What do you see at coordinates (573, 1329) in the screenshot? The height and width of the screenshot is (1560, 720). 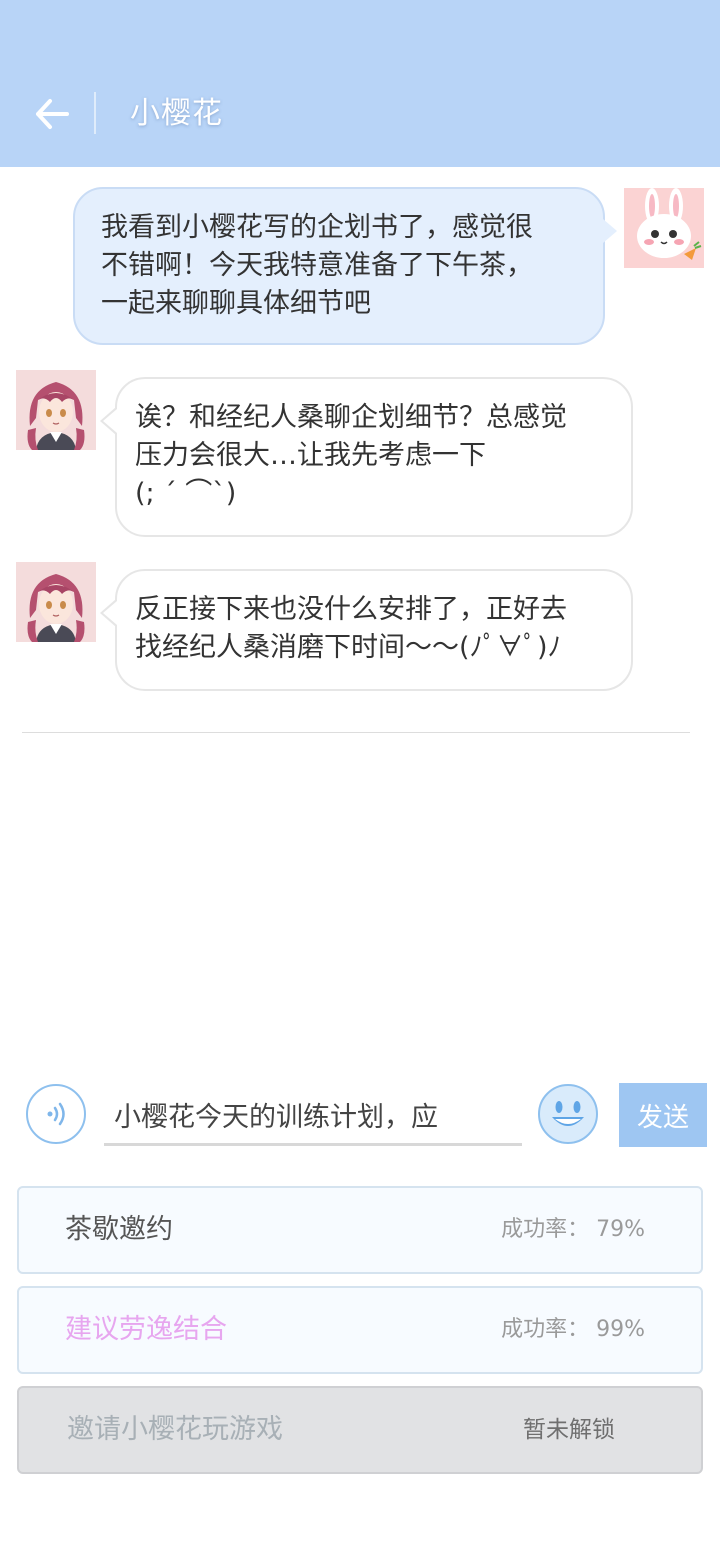 I see `option-success-rate: 成功率： 99%` at bounding box center [573, 1329].